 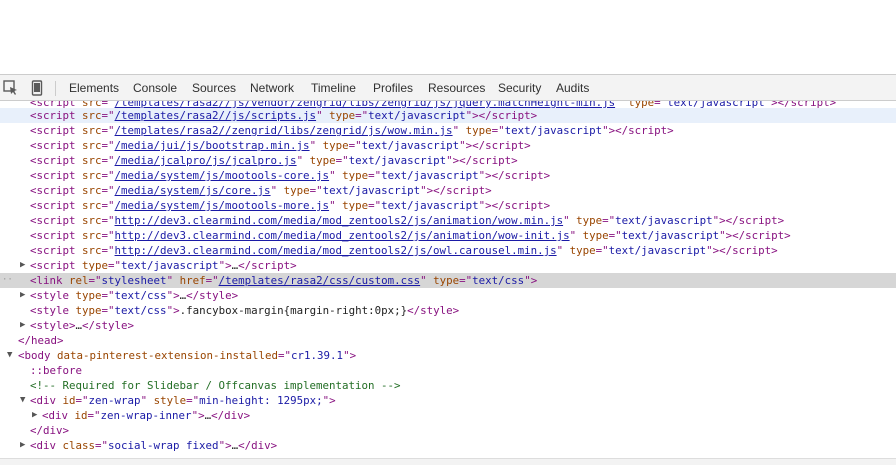 What do you see at coordinates (7, 280) in the screenshot?
I see `selection-dots-icon: ··` at bounding box center [7, 280].